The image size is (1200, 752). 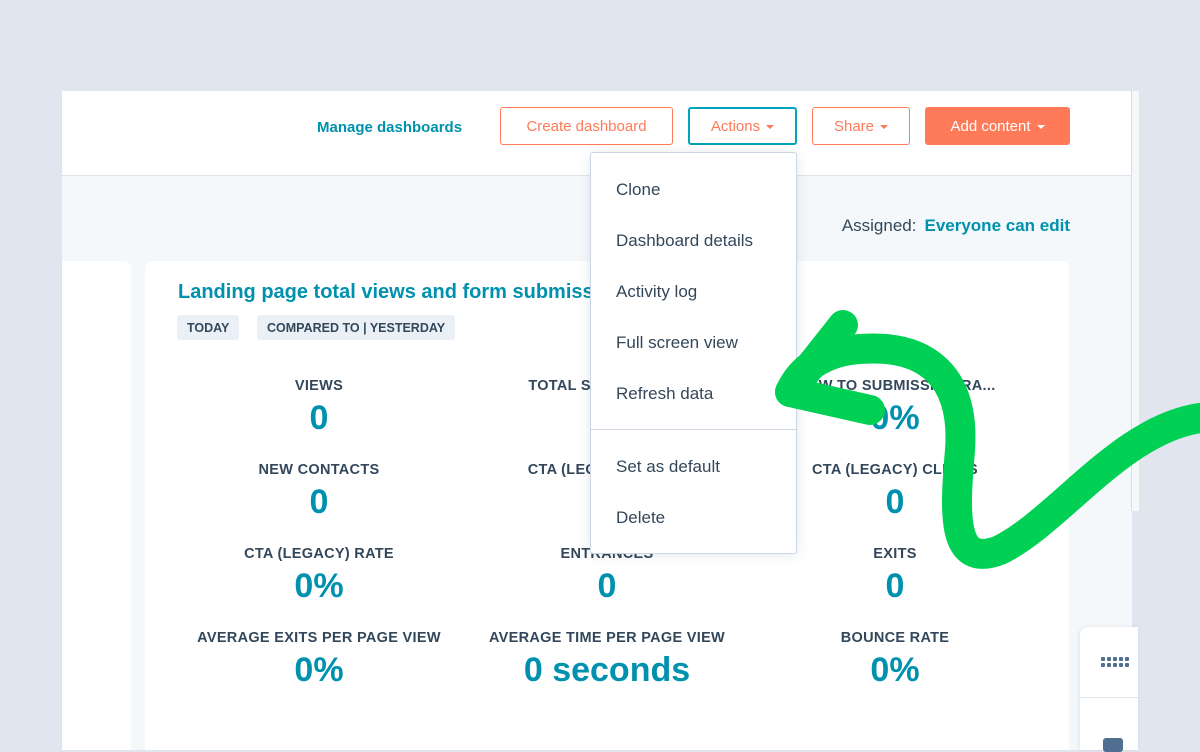 What do you see at coordinates (607, 670) in the screenshot?
I see `metric-value: 0 seconds` at bounding box center [607, 670].